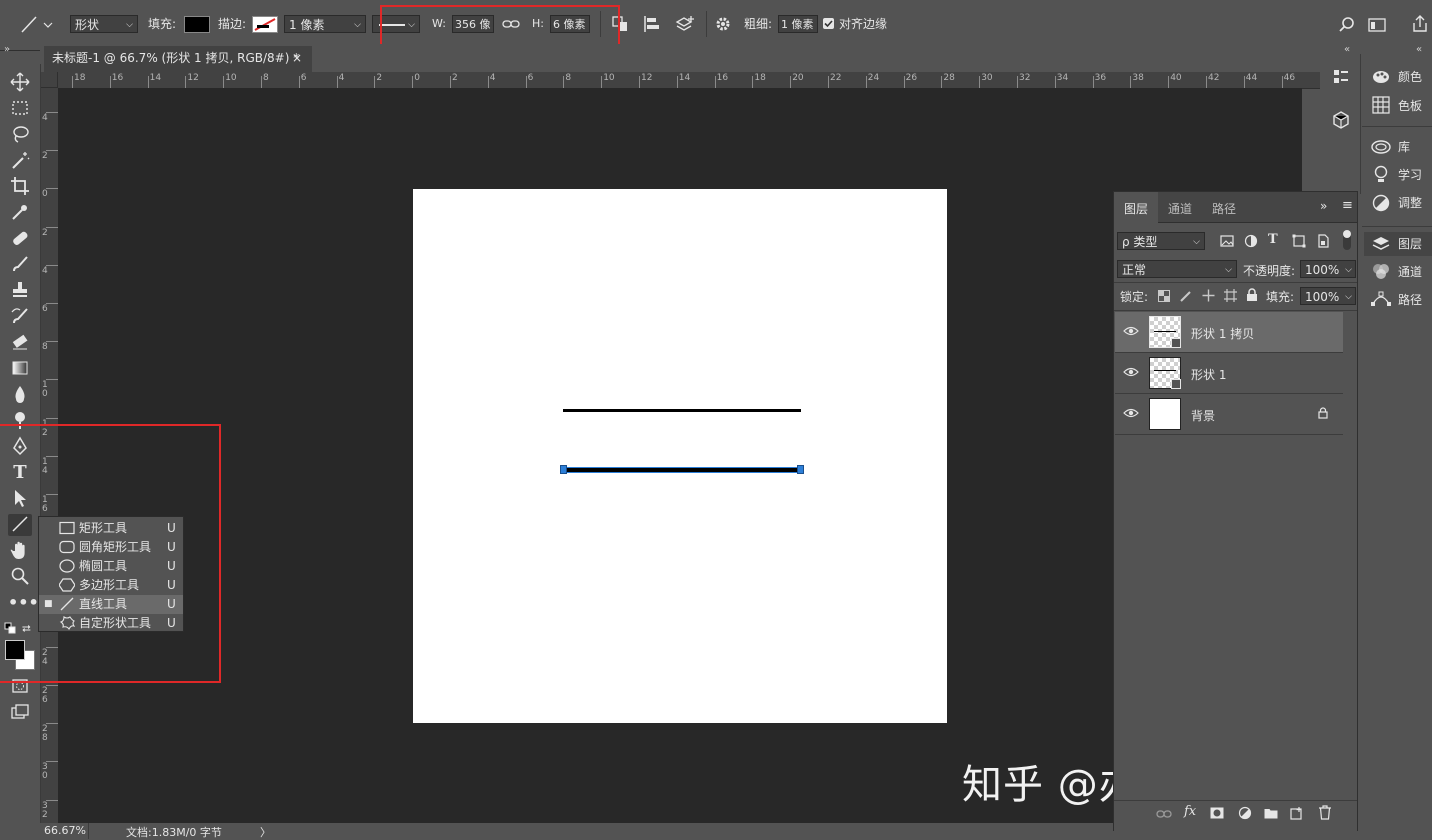 This screenshot has height=840, width=1432. What do you see at coordinates (1217, 813) in the screenshot?
I see `add-mask-icon` at bounding box center [1217, 813].